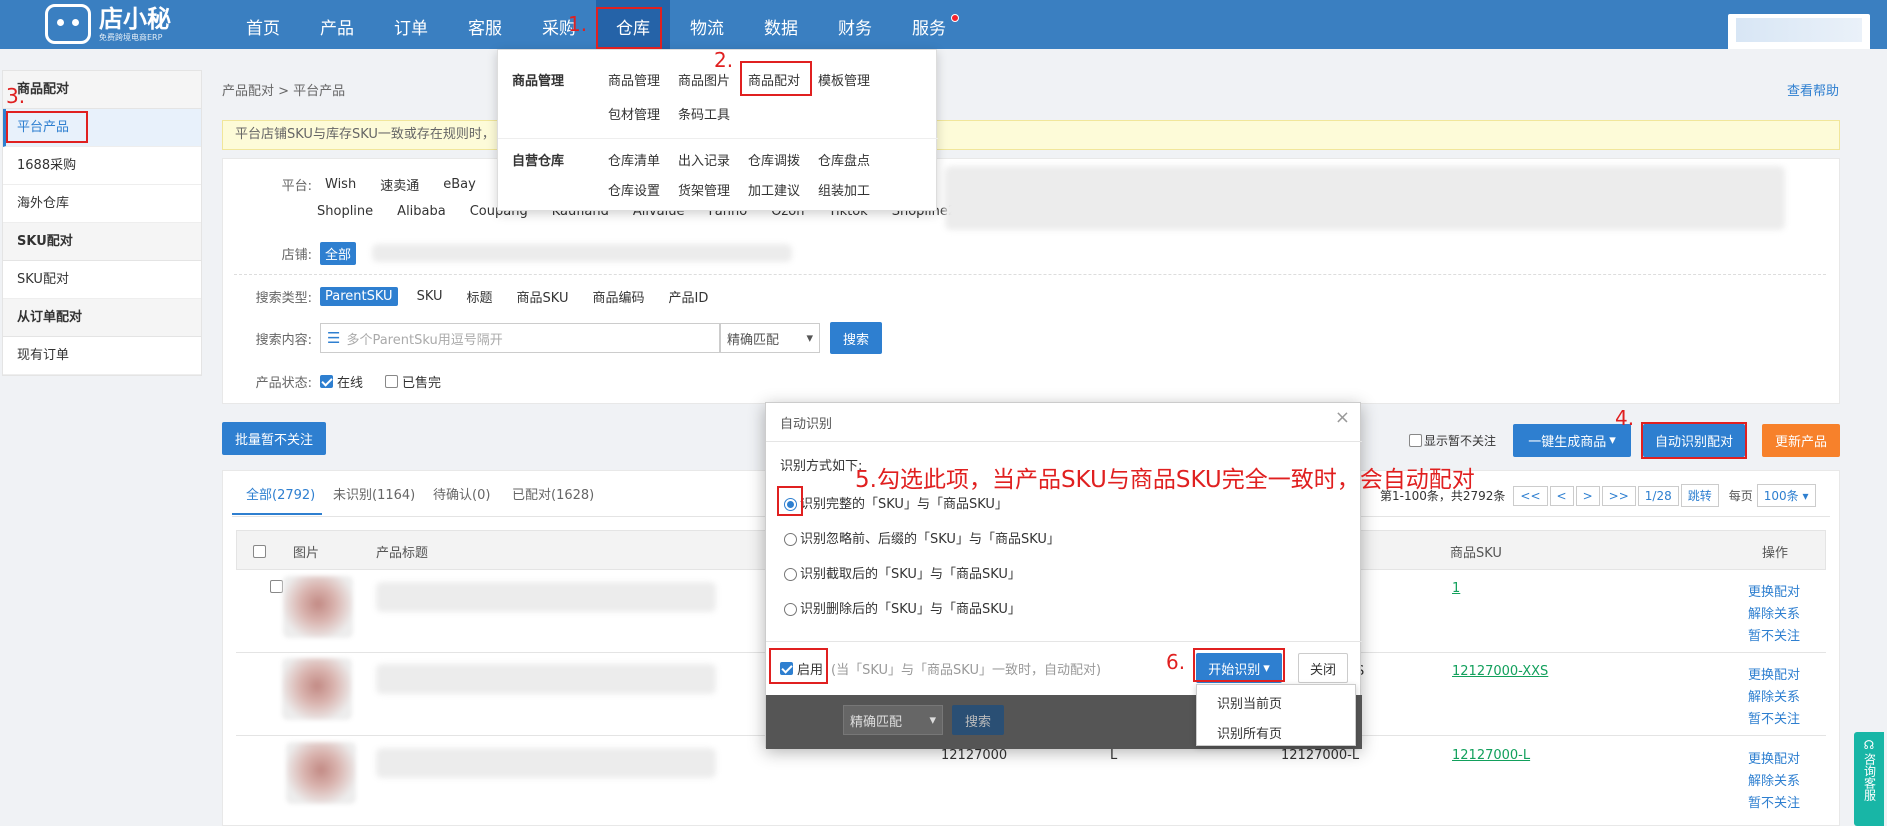 The width and height of the screenshot is (1887, 826). I want to click on dd-assembly: 组装加工, so click(844, 189).